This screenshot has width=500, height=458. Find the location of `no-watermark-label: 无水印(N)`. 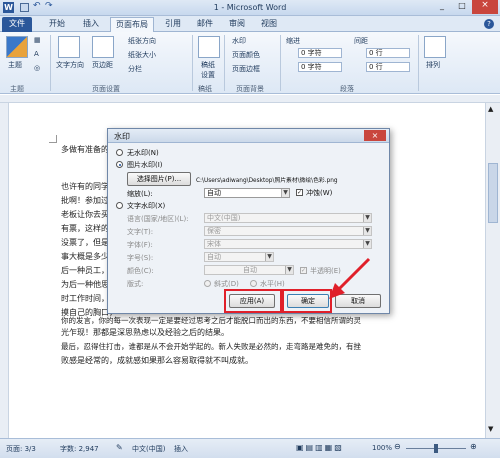

no-watermark-label: 无水印(N) is located at coordinates (143, 153).